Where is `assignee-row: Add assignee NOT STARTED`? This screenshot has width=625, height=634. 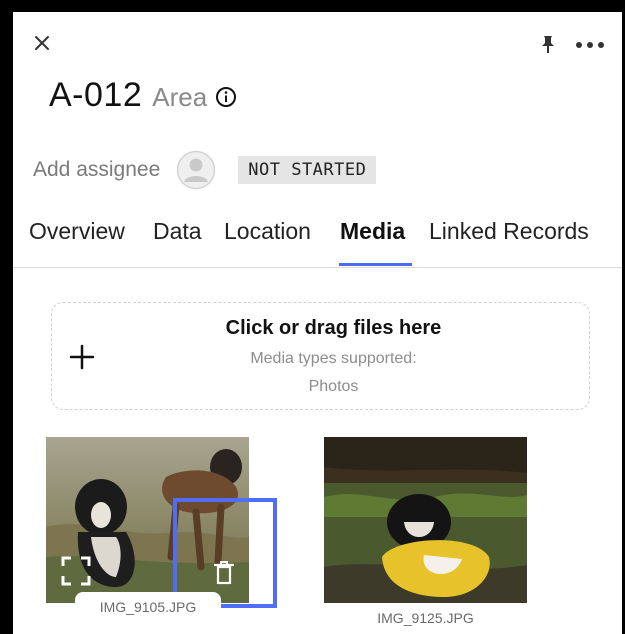
assignee-row: Add assignee NOT STARTED is located at coordinates (205, 170).